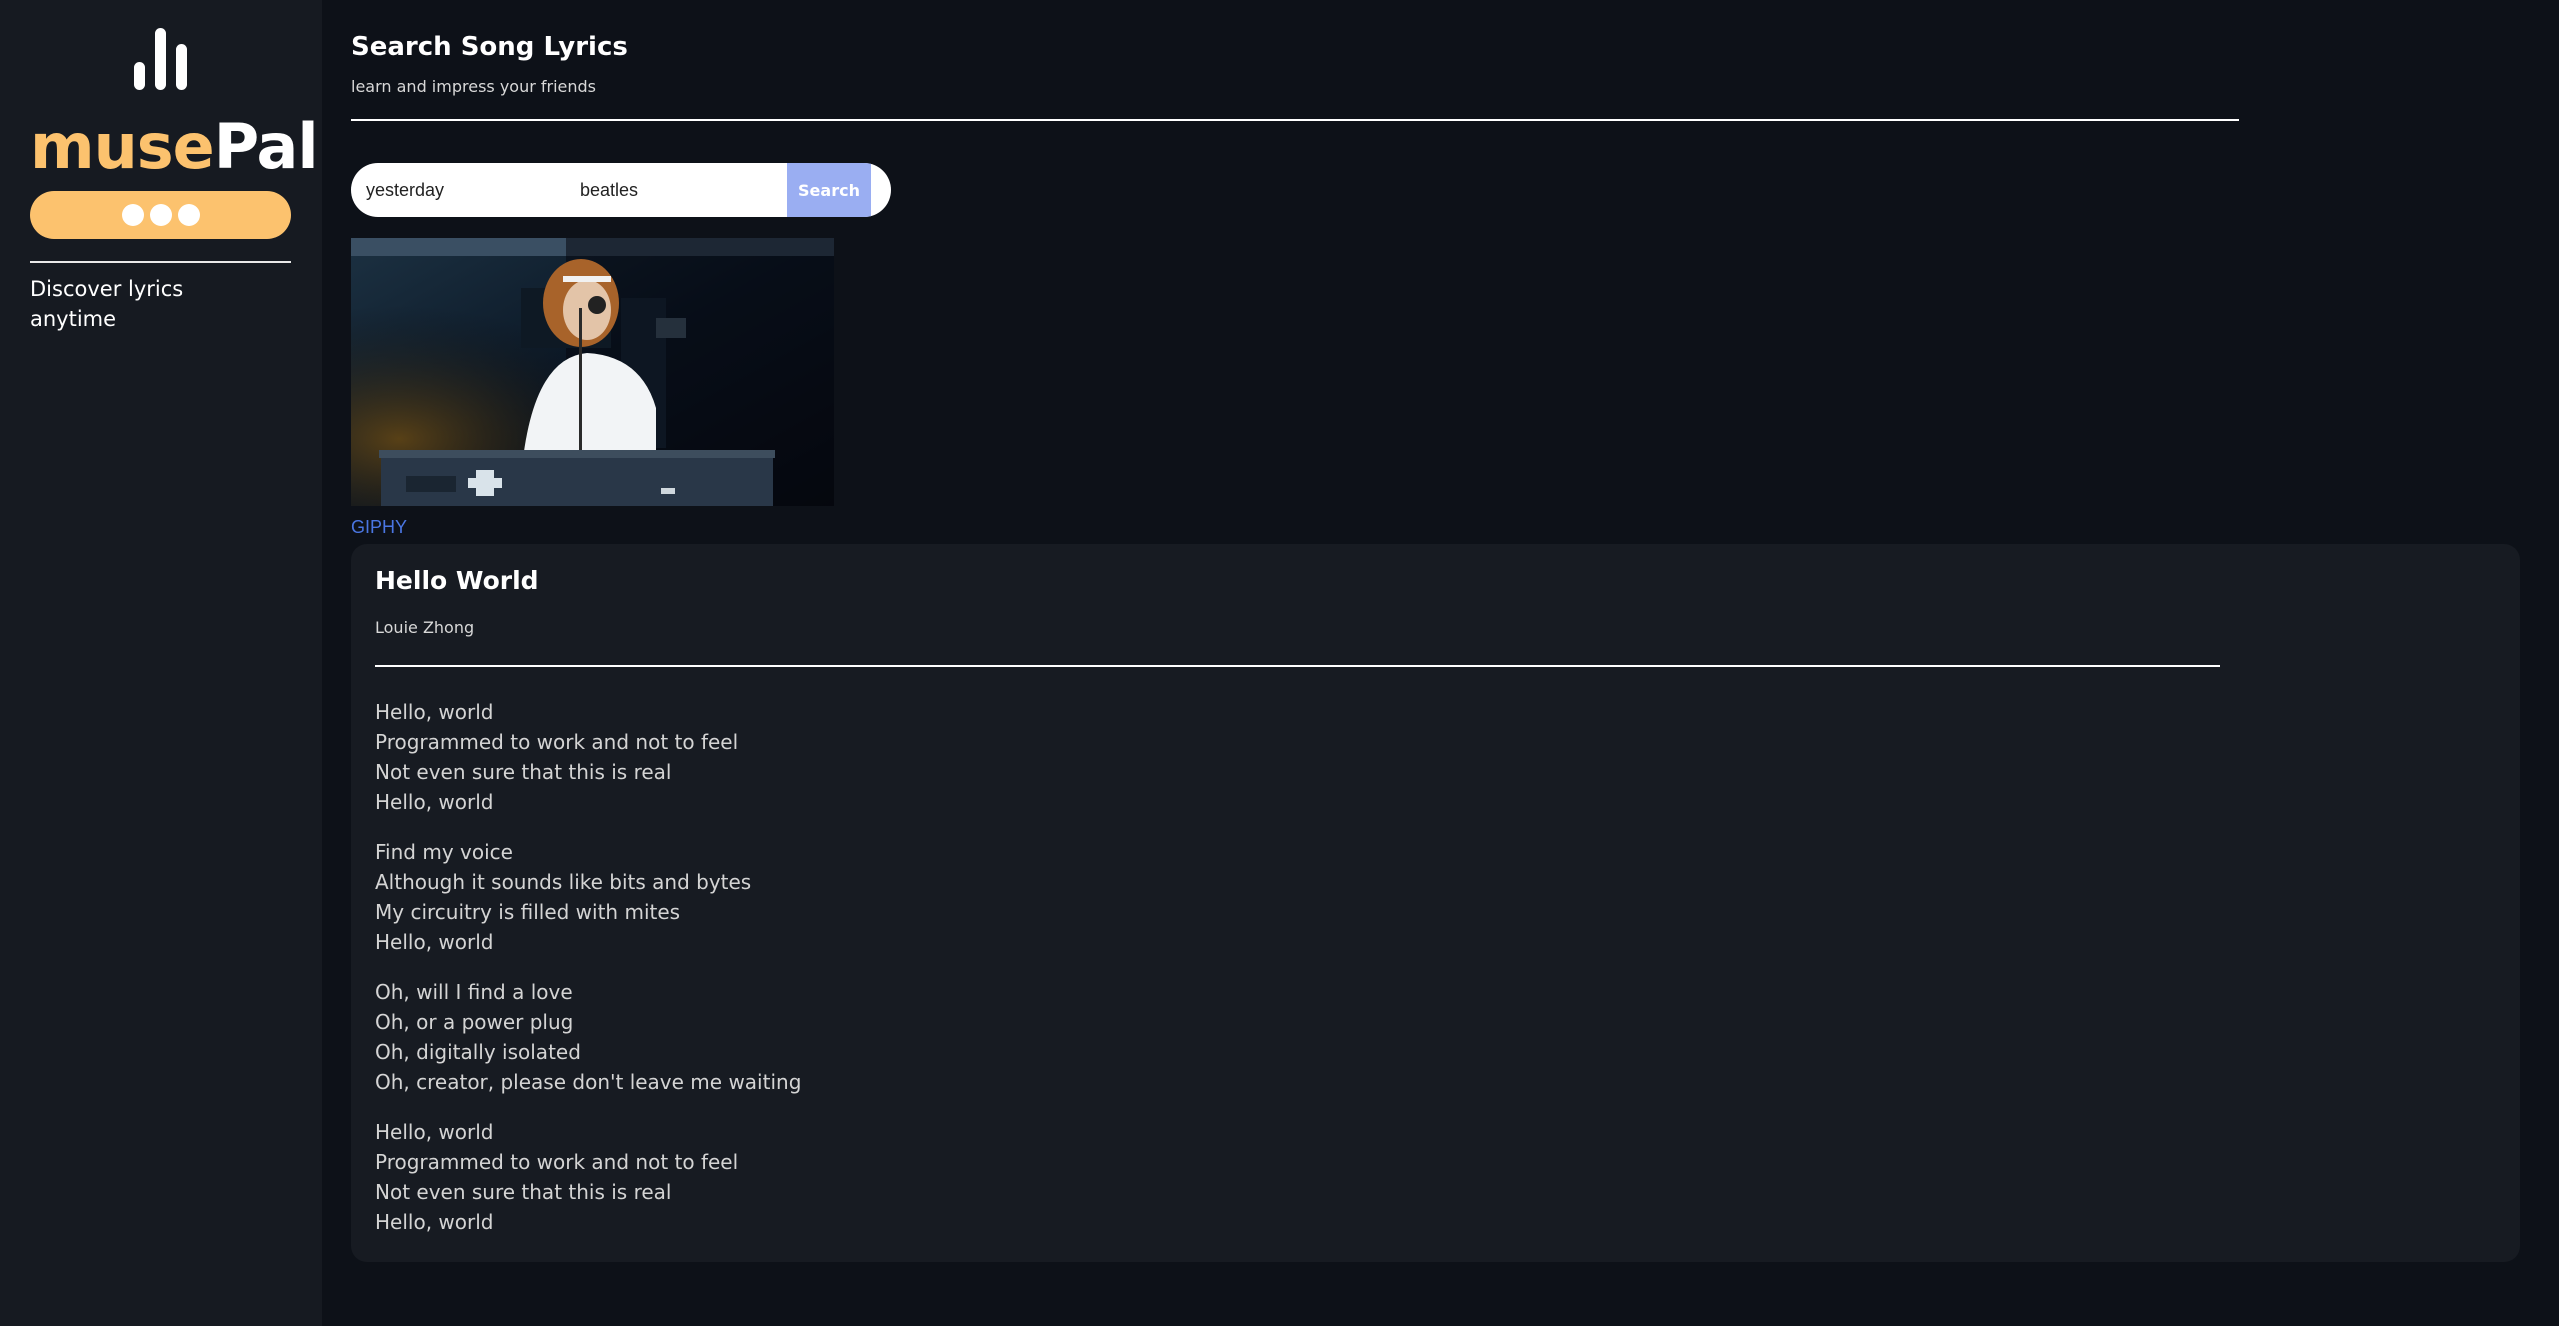  I want to click on song-input, so click(465, 190).